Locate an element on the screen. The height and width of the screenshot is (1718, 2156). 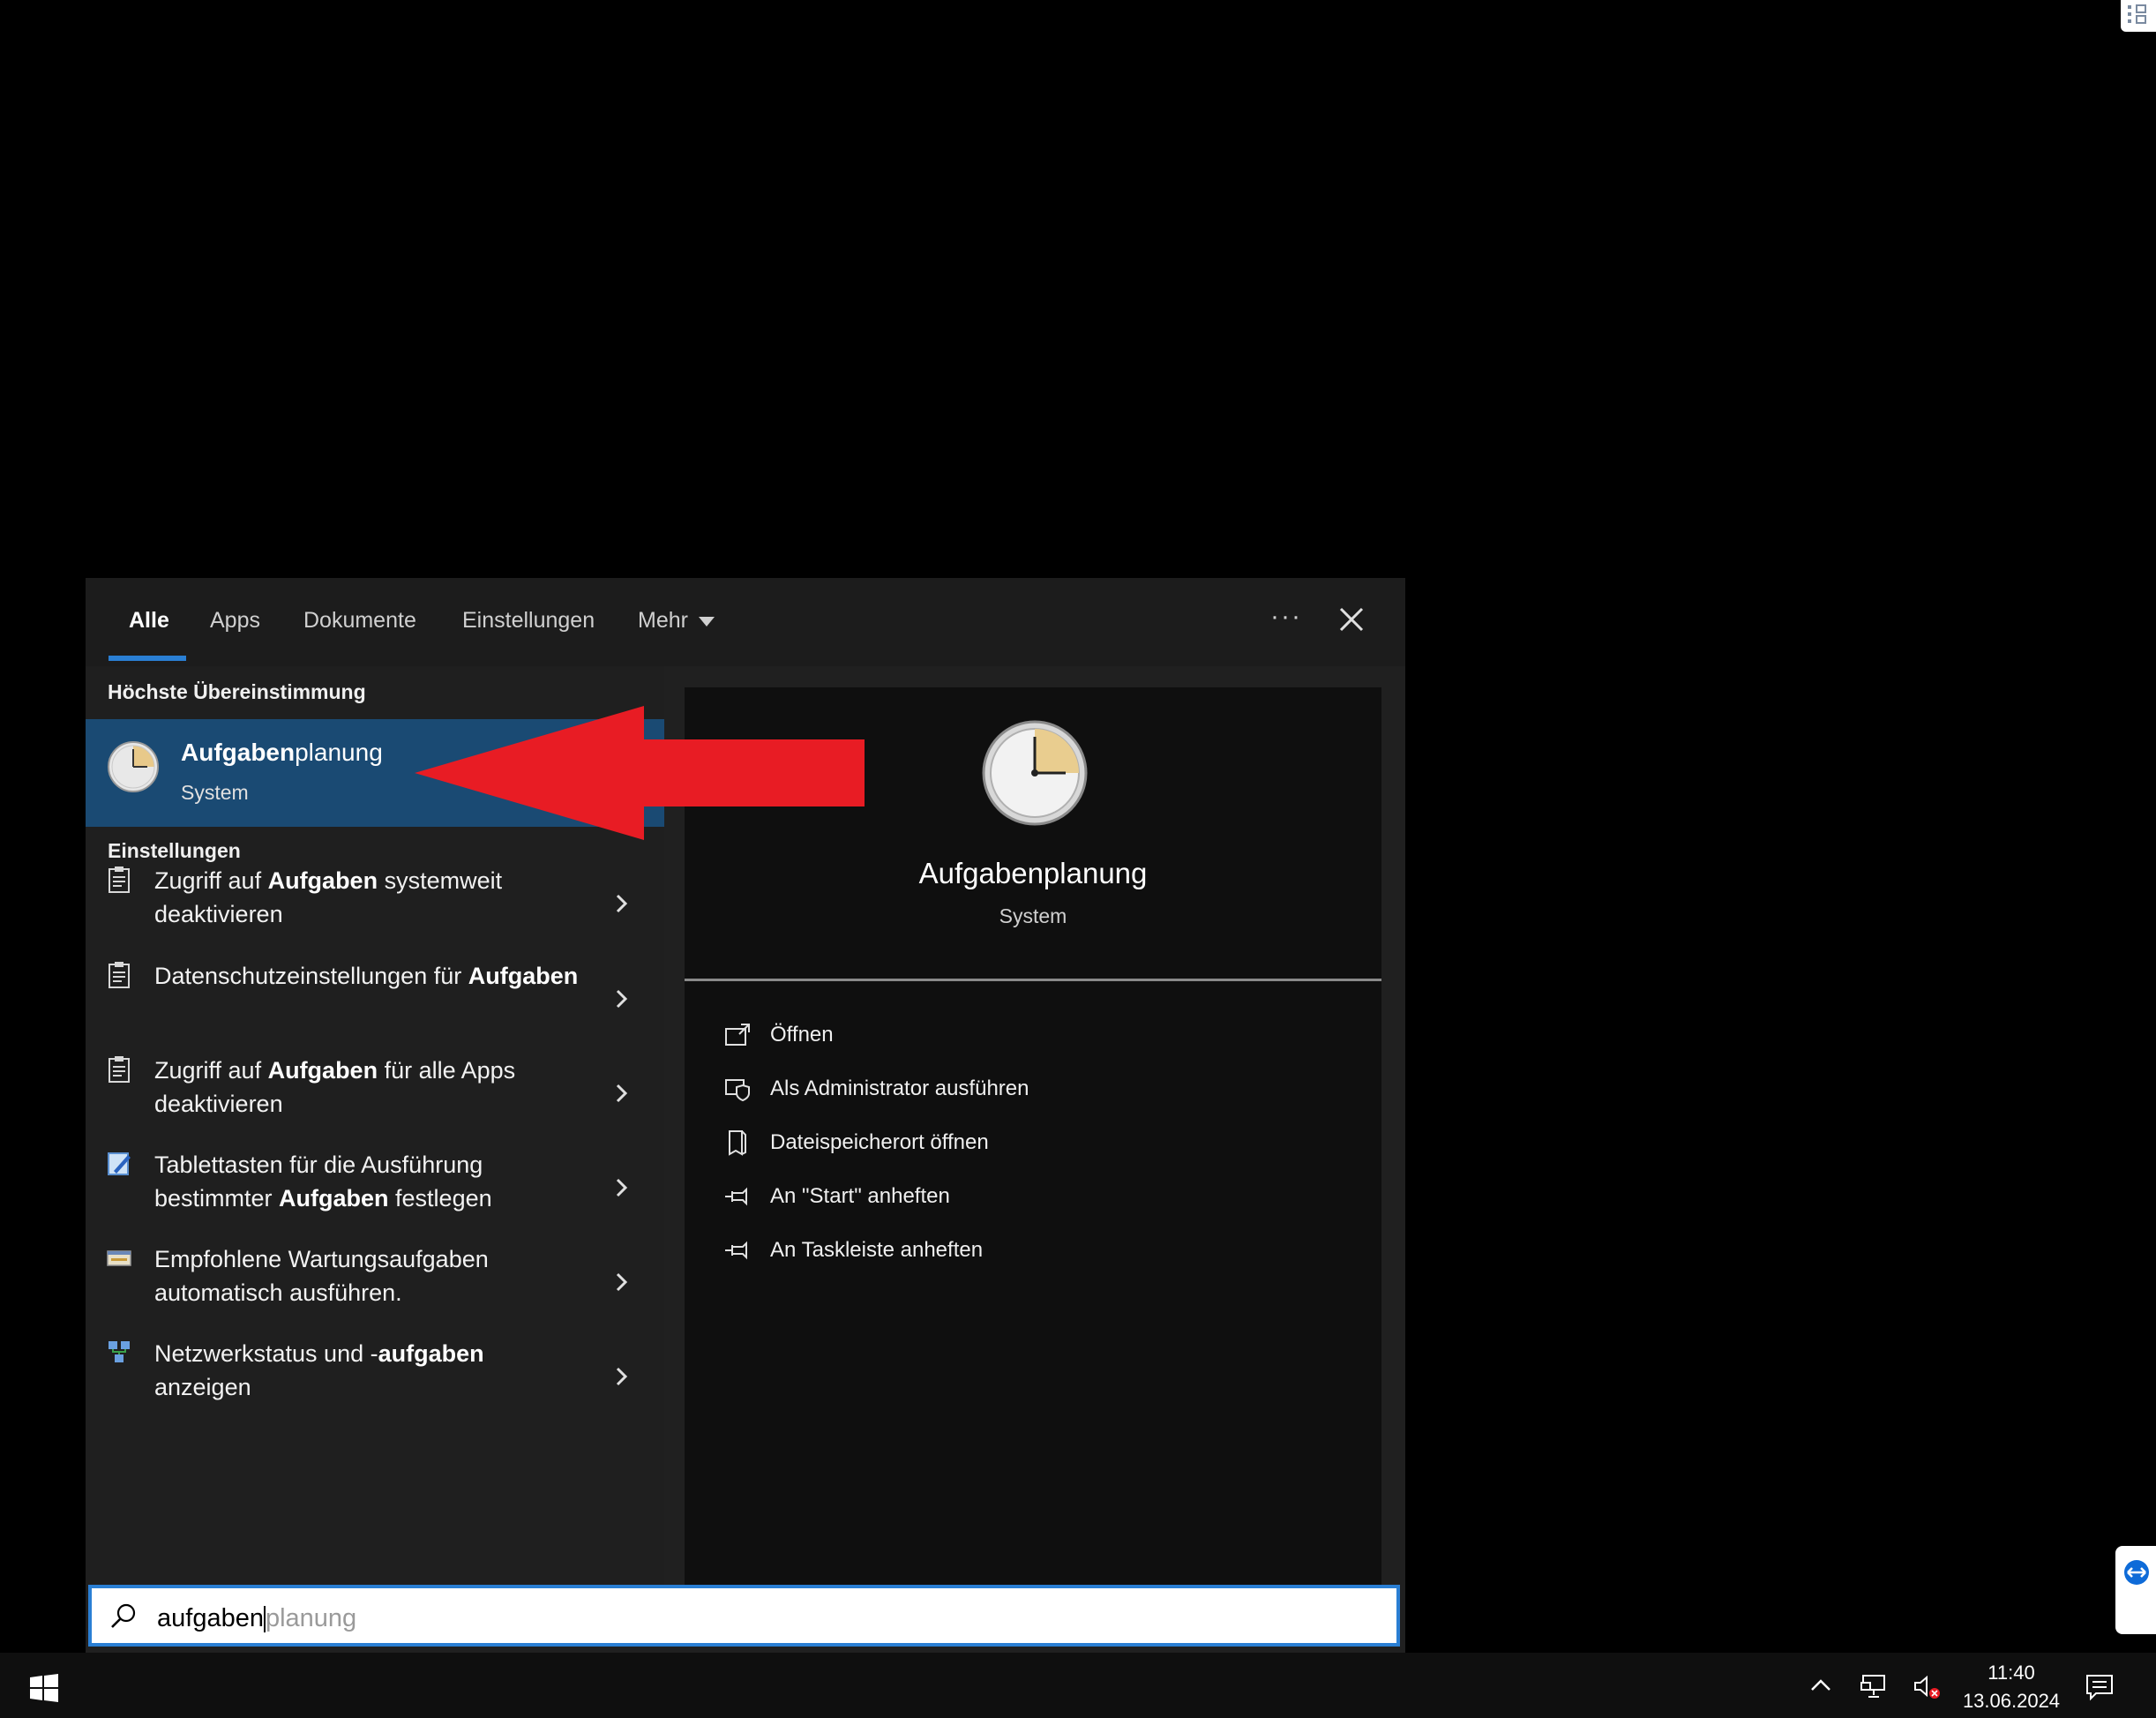
settings-result-item: Netzwerkstatus und -aufgaben anzeigen is located at coordinates (375, 1382).